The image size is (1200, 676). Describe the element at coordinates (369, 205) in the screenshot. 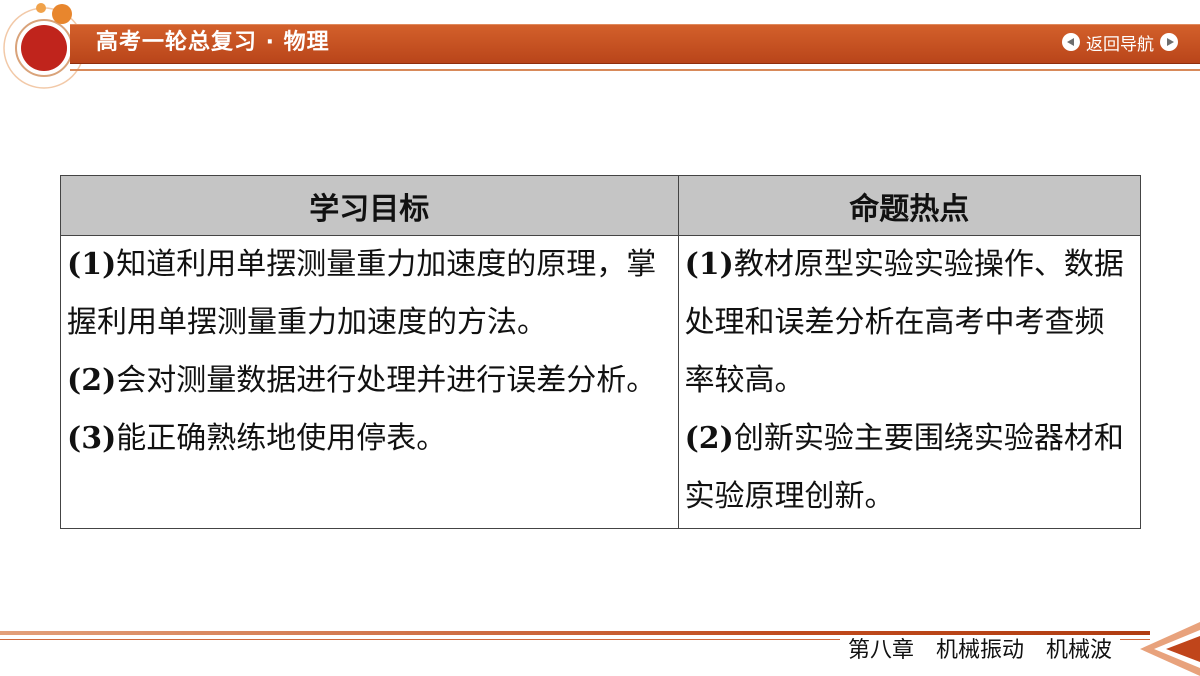

I see `header-learning-goals: 学习目标` at that location.